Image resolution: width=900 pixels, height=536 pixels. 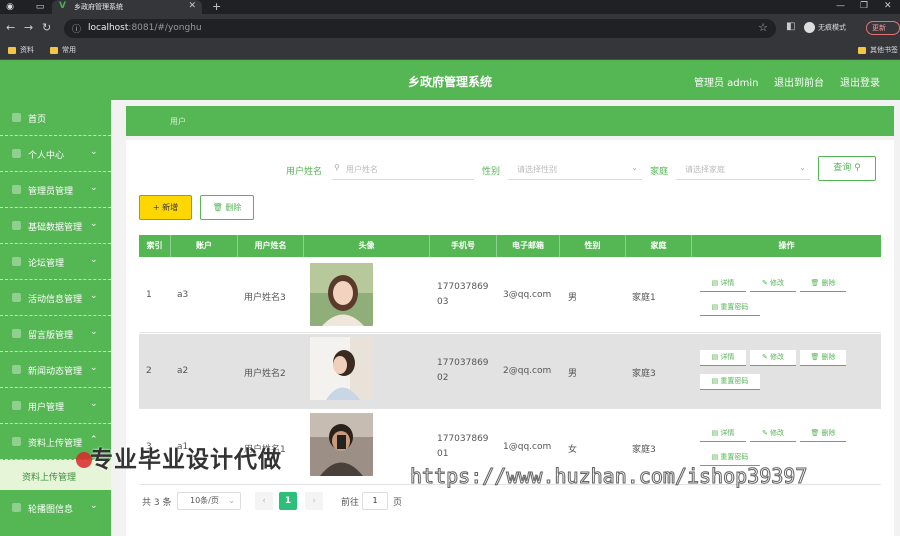 I want to click on col-index: 索引, so click(x=155, y=246).